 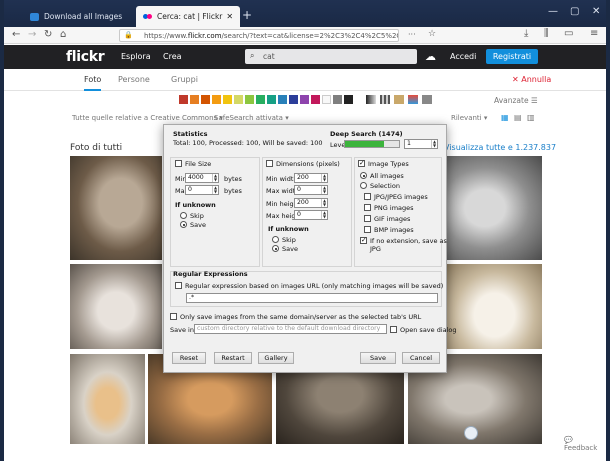 I want to click on gif-checkbox: GIF images, so click(x=387, y=219).